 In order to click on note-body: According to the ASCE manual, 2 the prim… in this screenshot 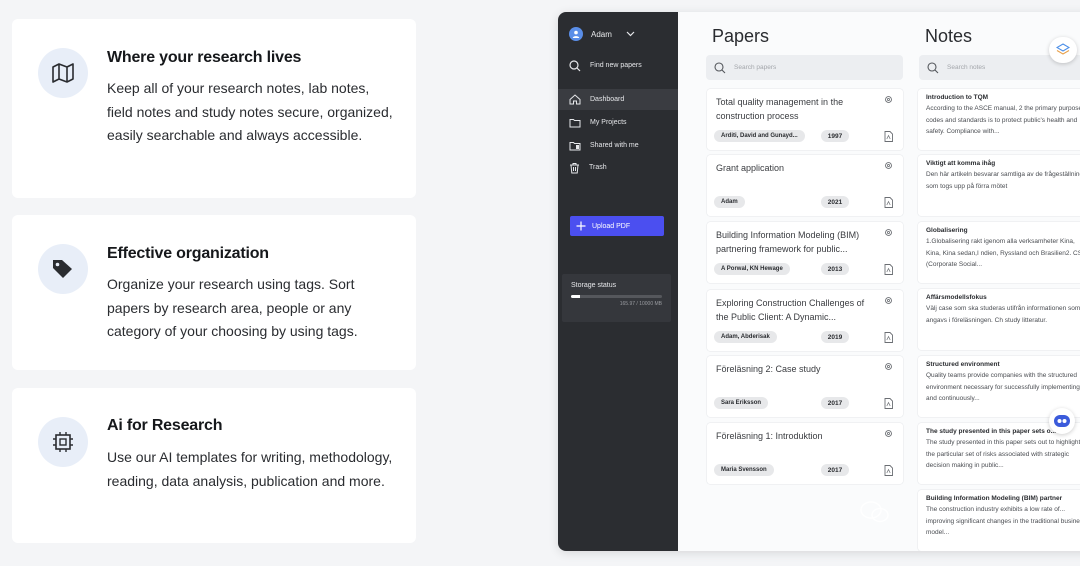, I will do `click(1003, 120)`.